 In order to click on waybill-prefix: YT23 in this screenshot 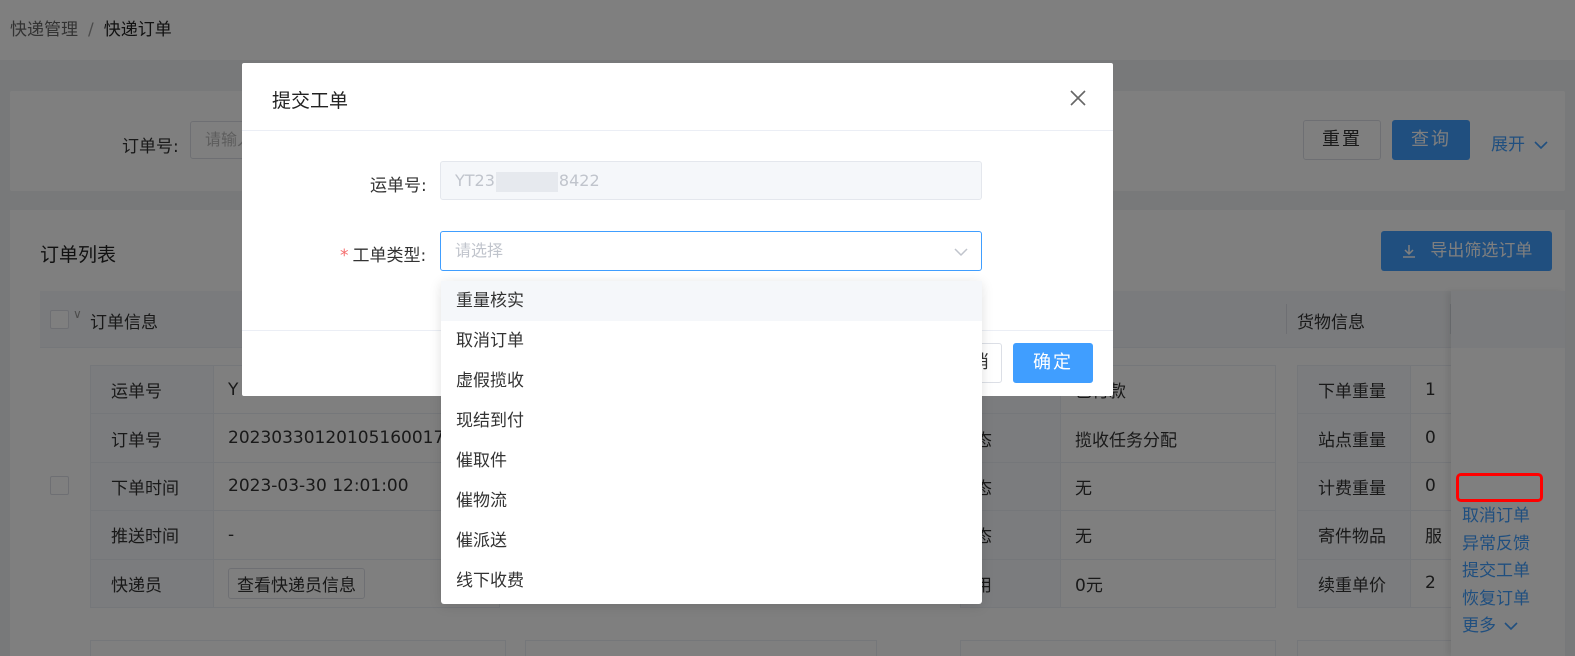, I will do `click(475, 180)`.